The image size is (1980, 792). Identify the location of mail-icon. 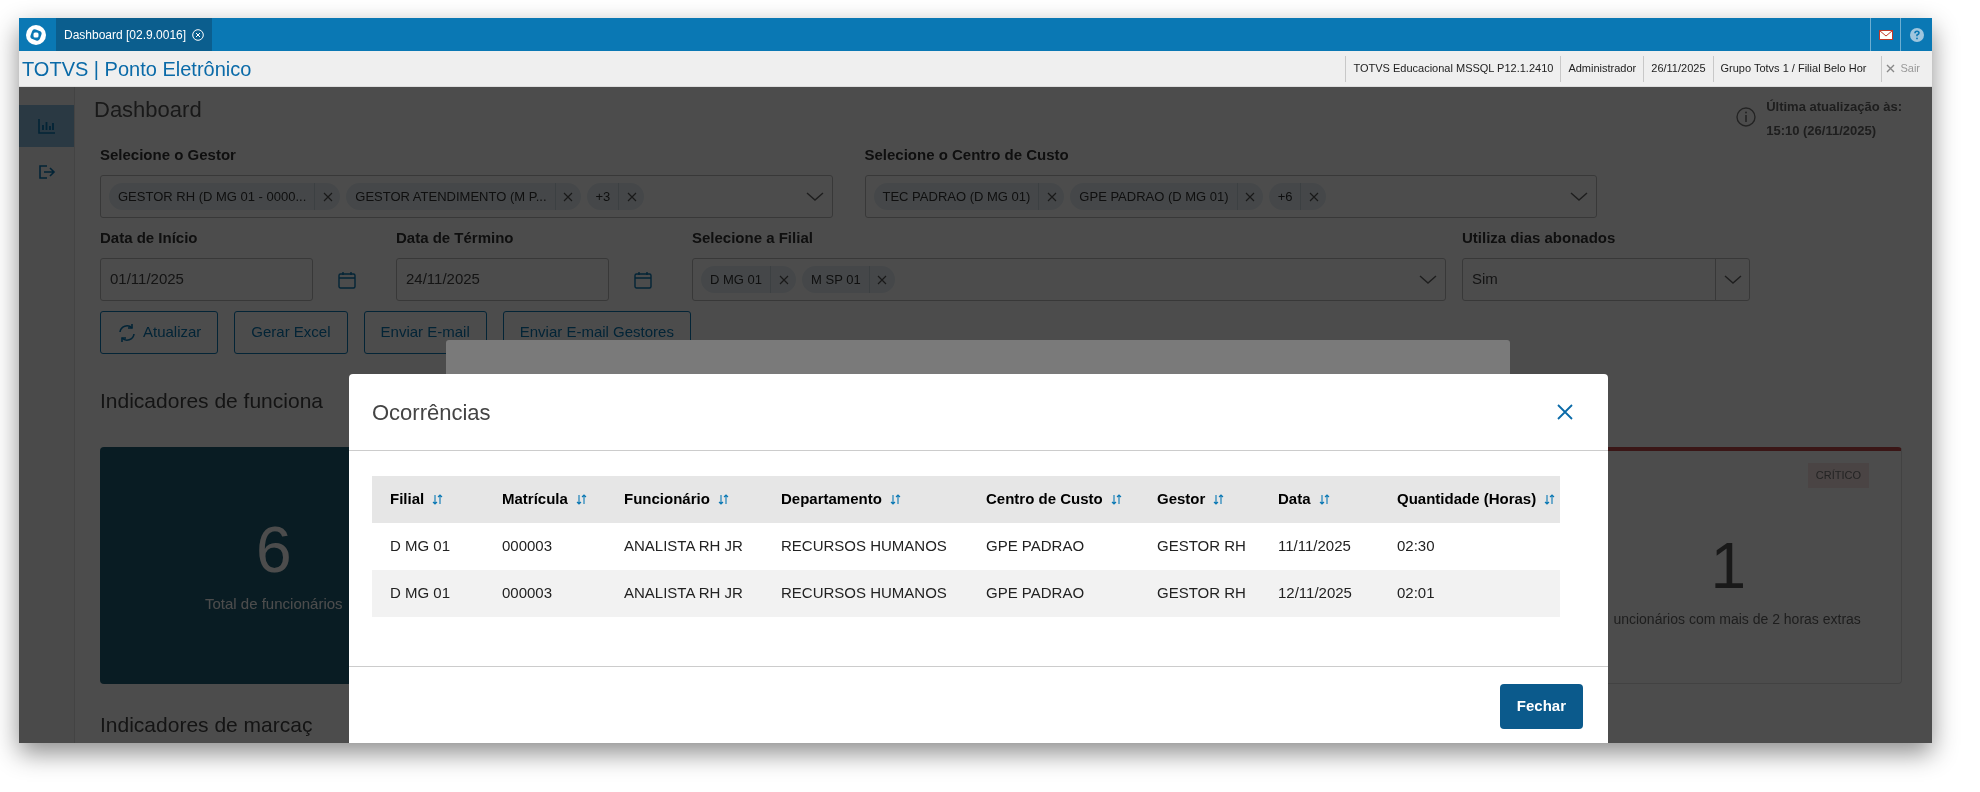
(1885, 34).